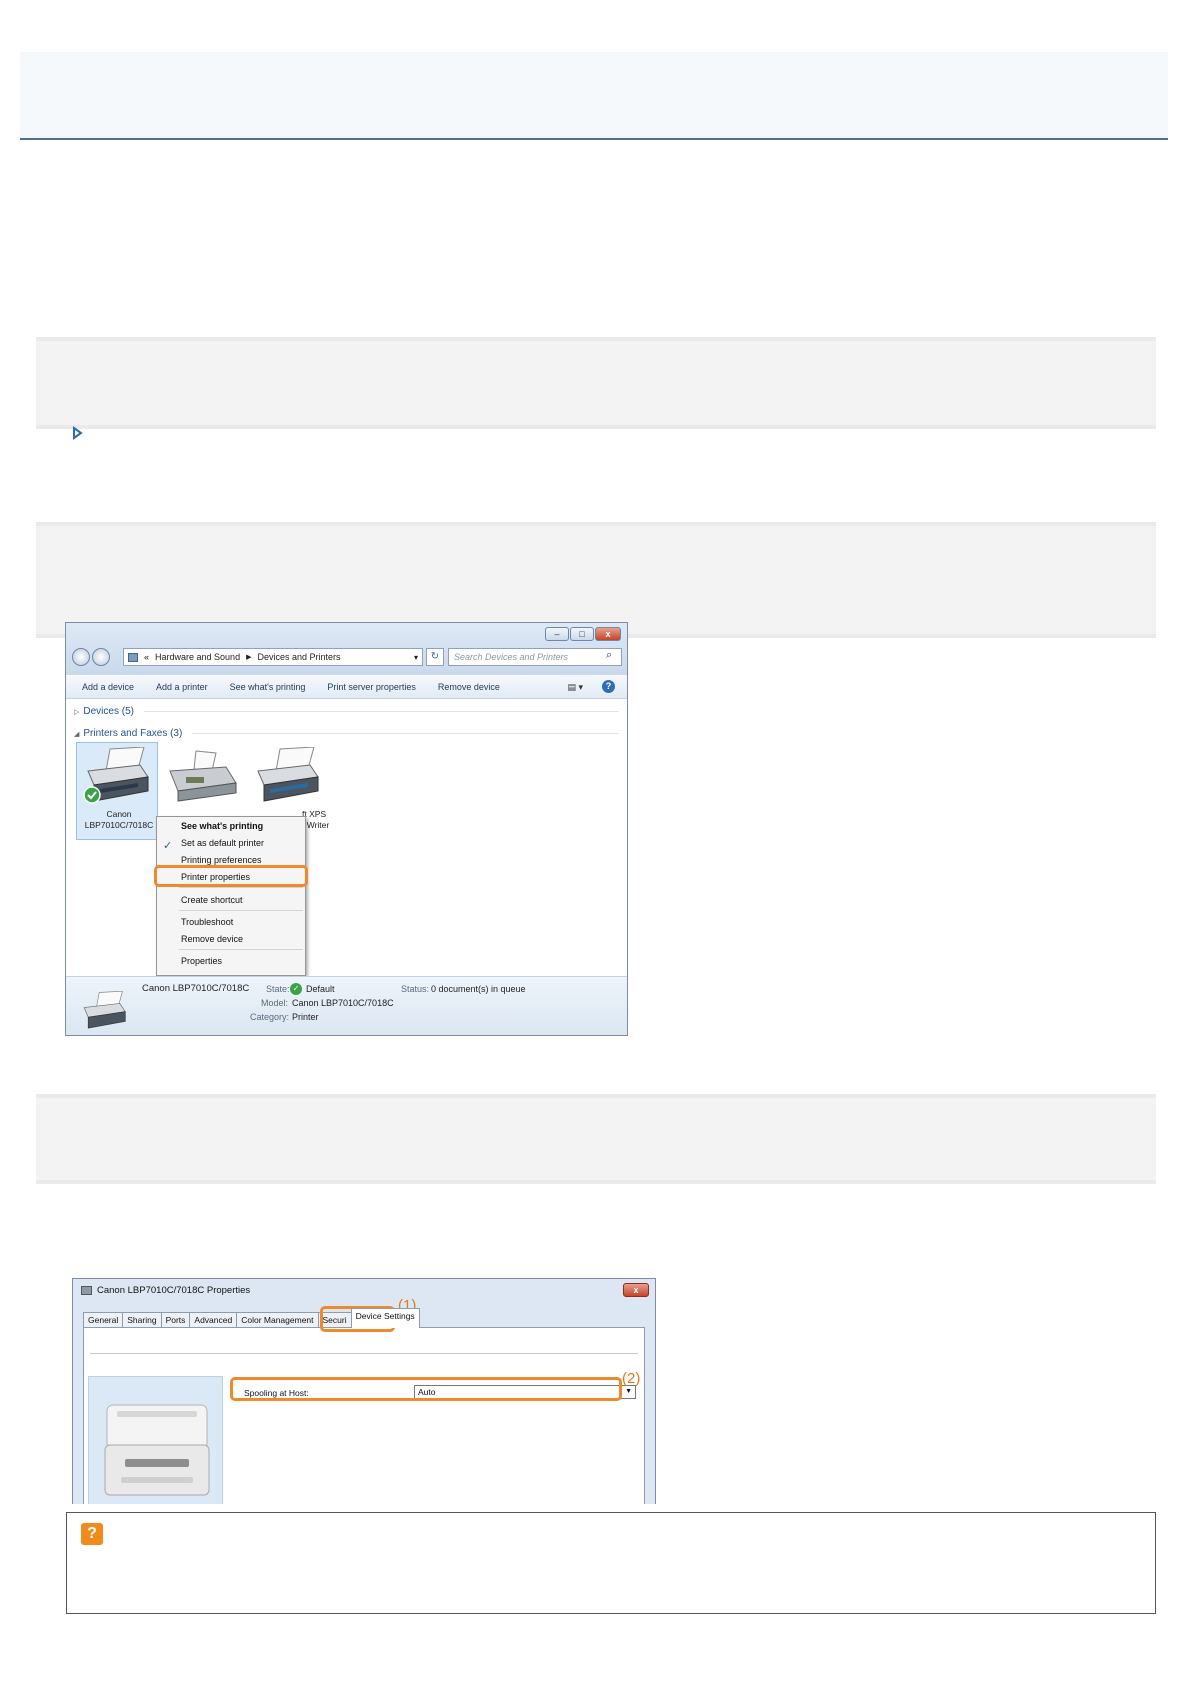 The image size is (1190, 1684). I want to click on fax-icon, so click(202, 776).